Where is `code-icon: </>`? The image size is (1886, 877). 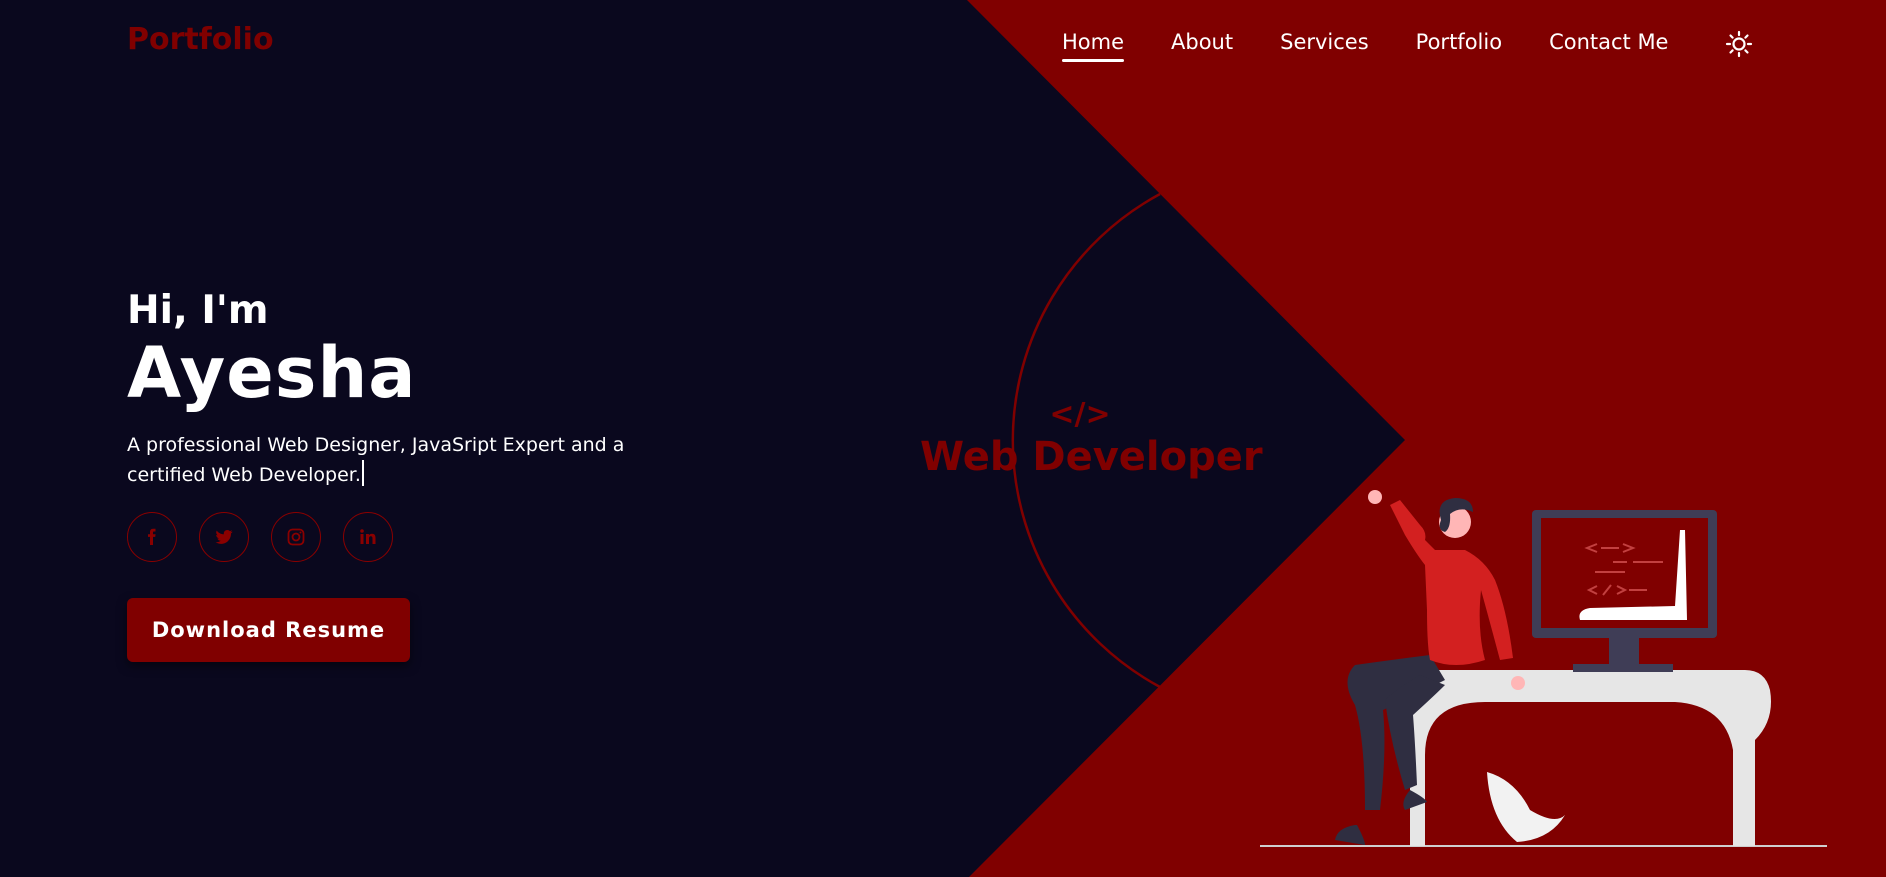
code-icon: </> is located at coordinates (1080, 414).